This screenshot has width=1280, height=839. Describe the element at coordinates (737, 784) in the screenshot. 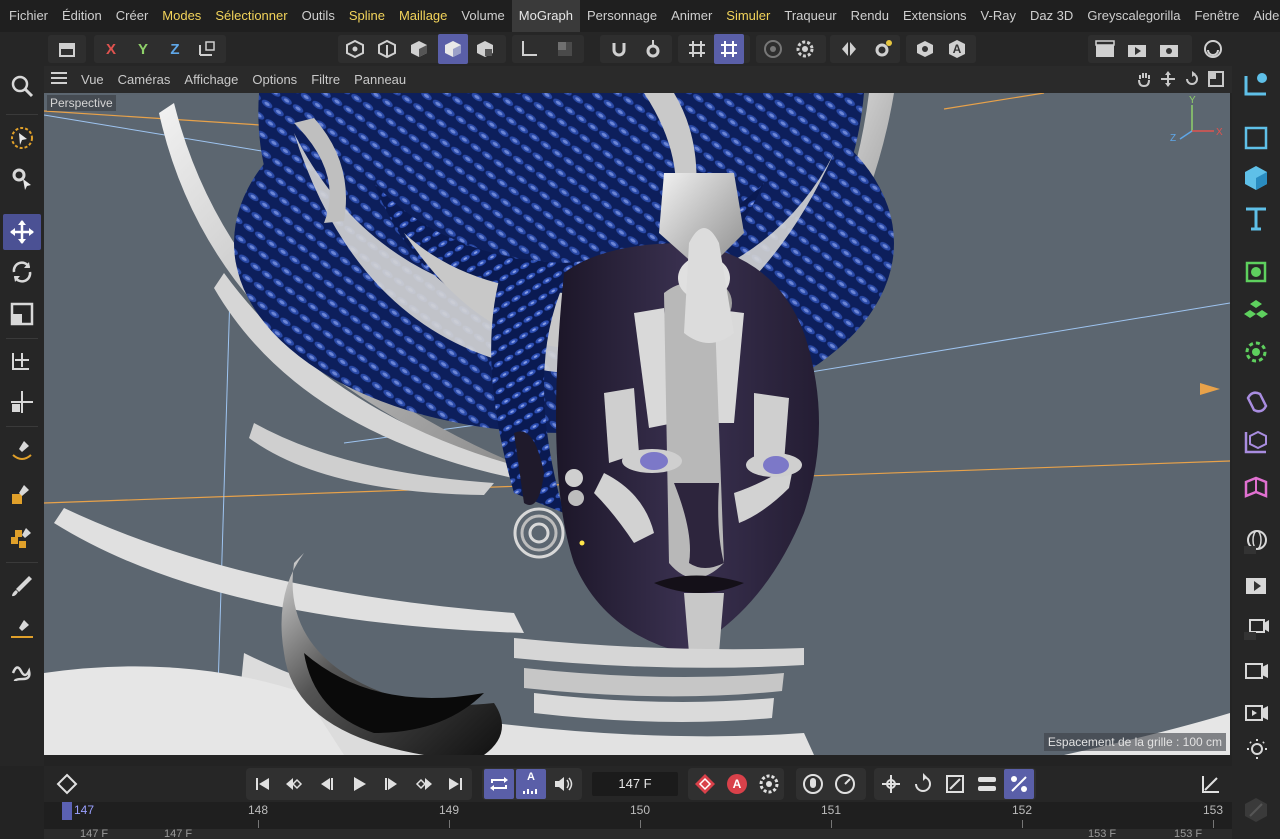

I see `autokey-button: A` at that location.